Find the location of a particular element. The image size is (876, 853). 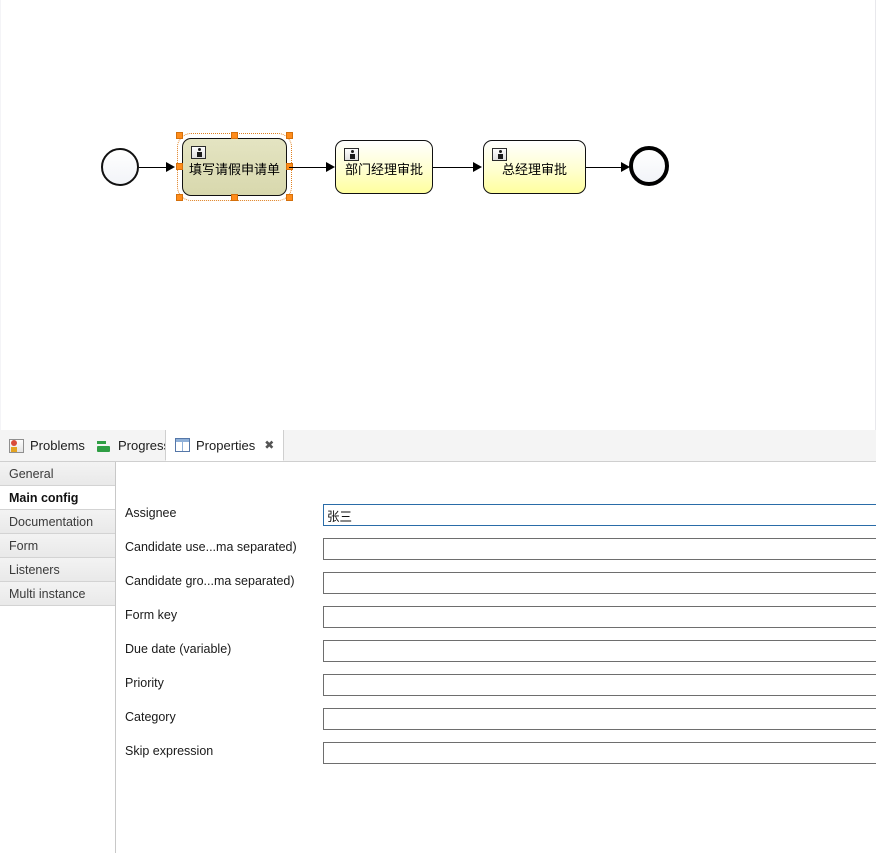

sidebar-item-main-config: Main config is located at coordinates (57, 498).